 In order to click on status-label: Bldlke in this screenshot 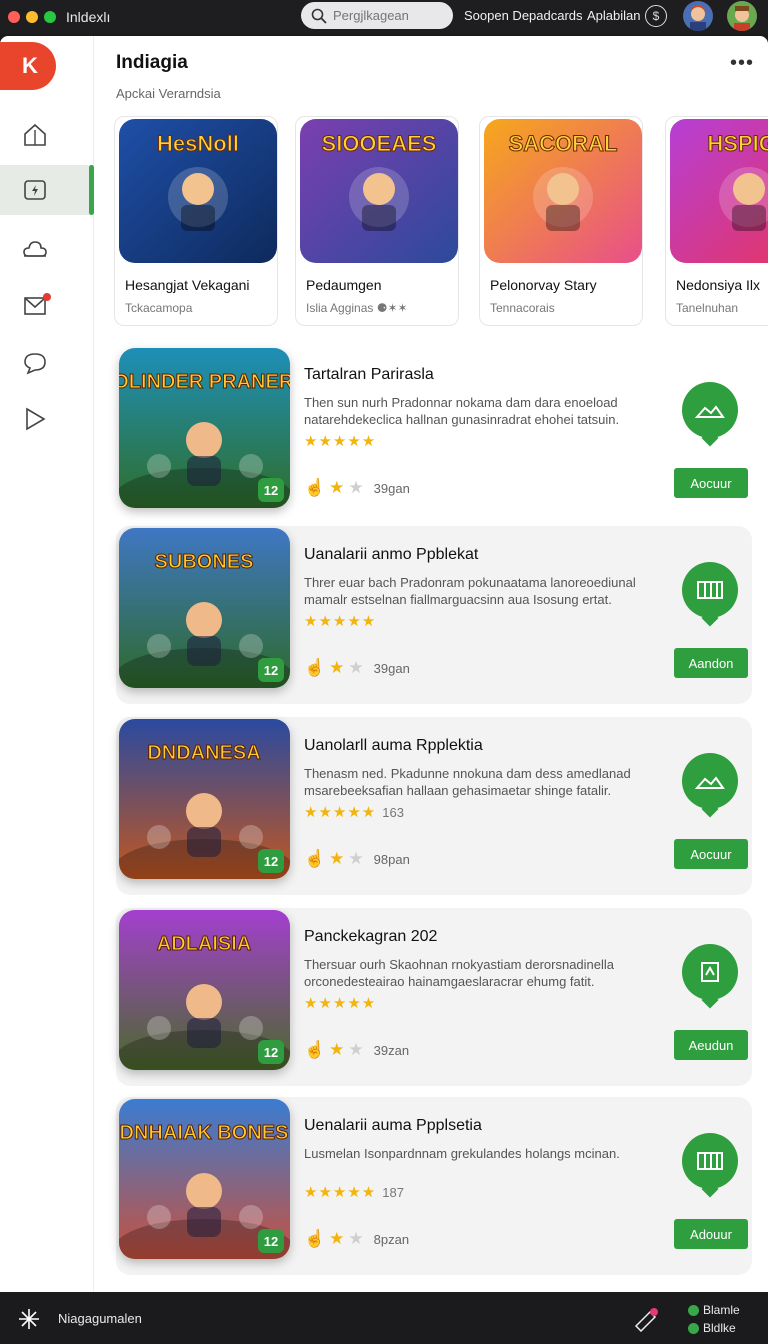, I will do `click(719, 1328)`.